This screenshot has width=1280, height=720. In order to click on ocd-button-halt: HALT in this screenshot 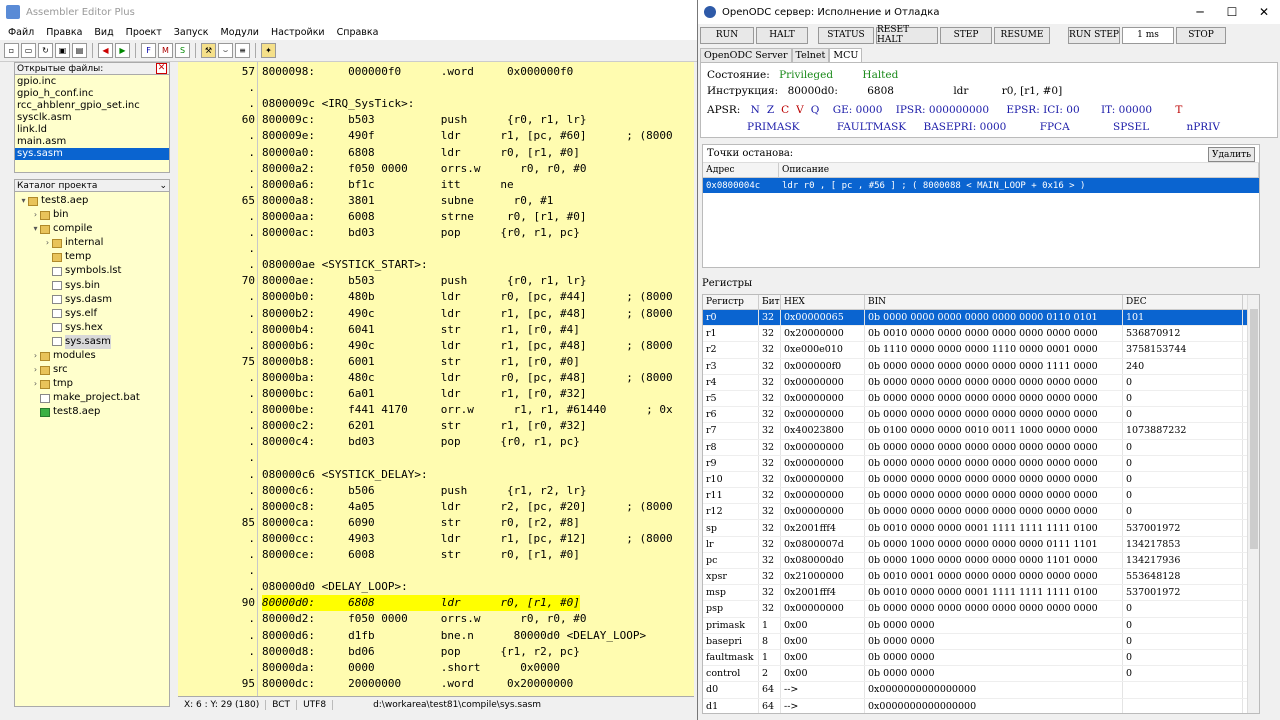, I will do `click(782, 35)`.